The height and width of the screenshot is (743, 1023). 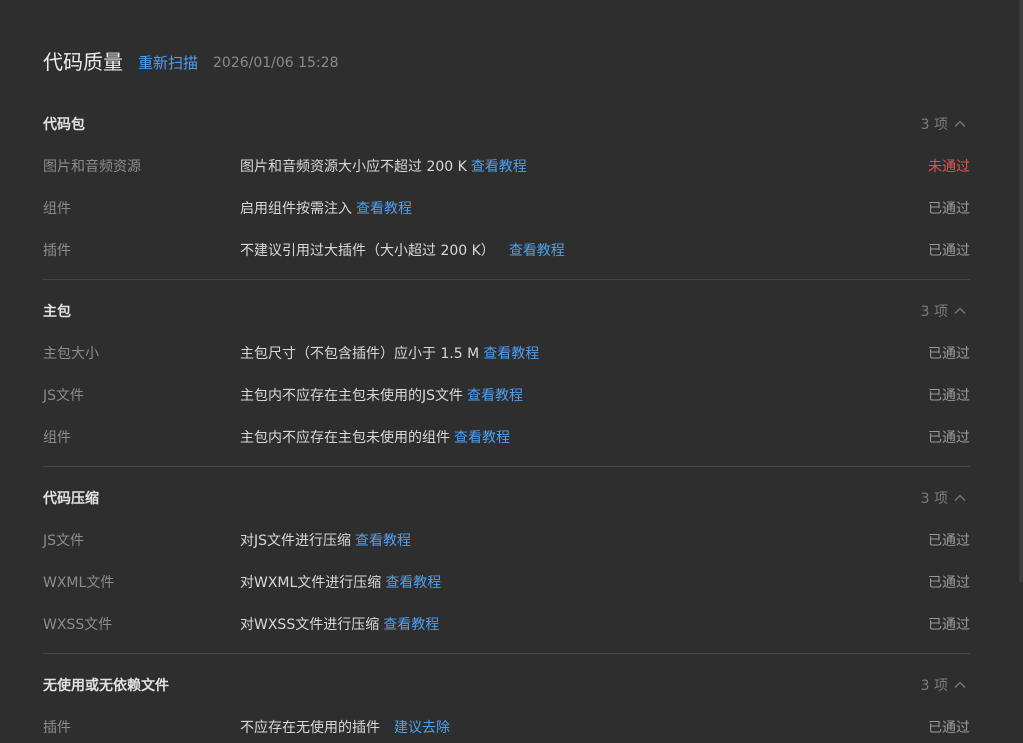 I want to click on check-description-text: 对JS文件进行压缩, so click(x=296, y=541).